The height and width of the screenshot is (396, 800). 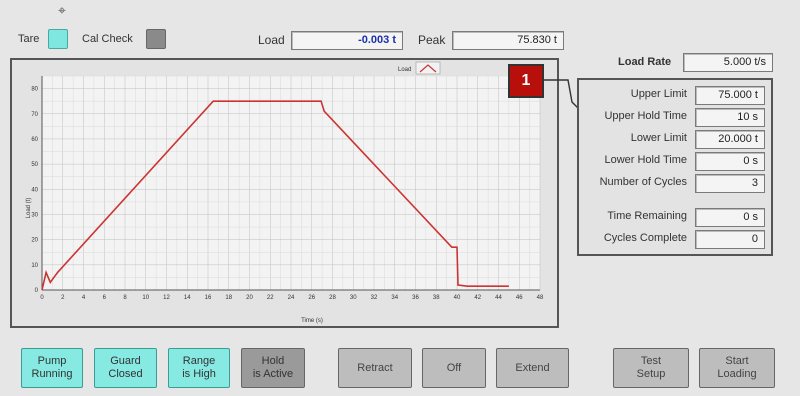 What do you see at coordinates (312, 321) in the screenshot?
I see `x-axis-label: Time (s)` at bounding box center [312, 321].